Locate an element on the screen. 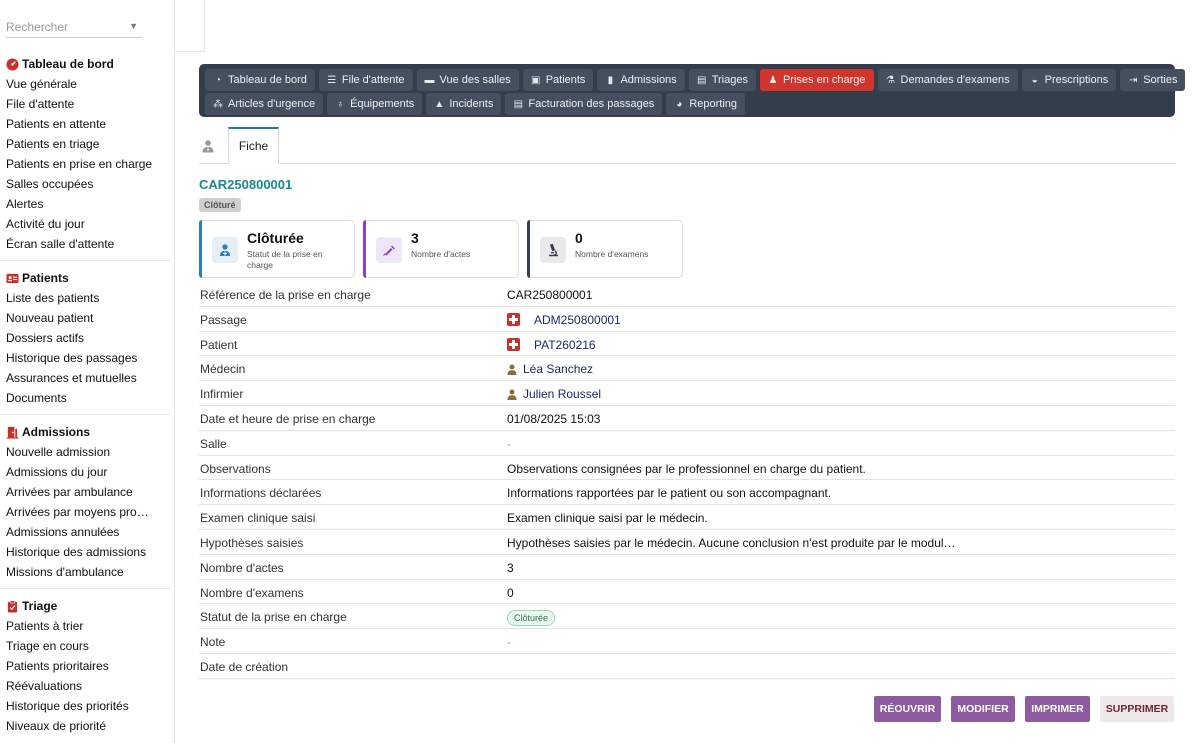 The width and height of the screenshot is (1200, 743). nav-label: Prises en charge is located at coordinates (824, 80).